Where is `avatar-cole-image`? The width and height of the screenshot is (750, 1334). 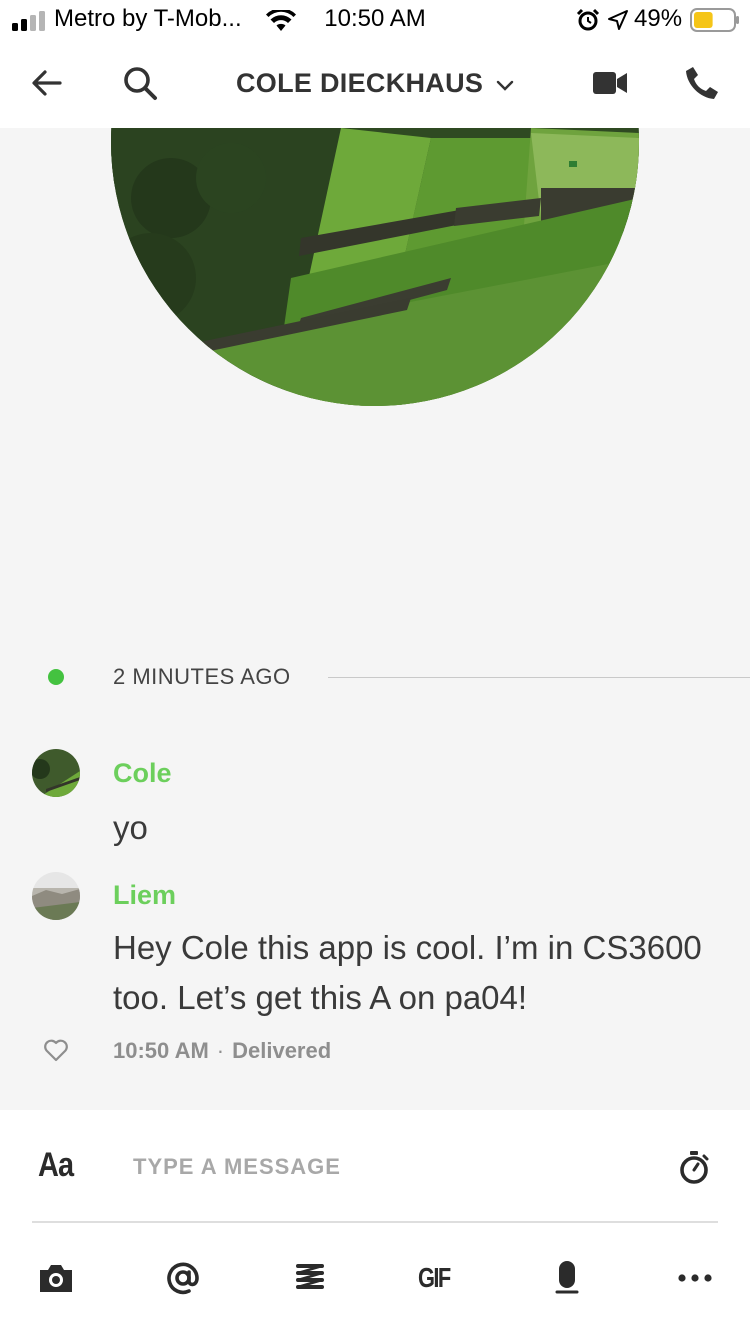 avatar-cole-image is located at coordinates (56, 773).